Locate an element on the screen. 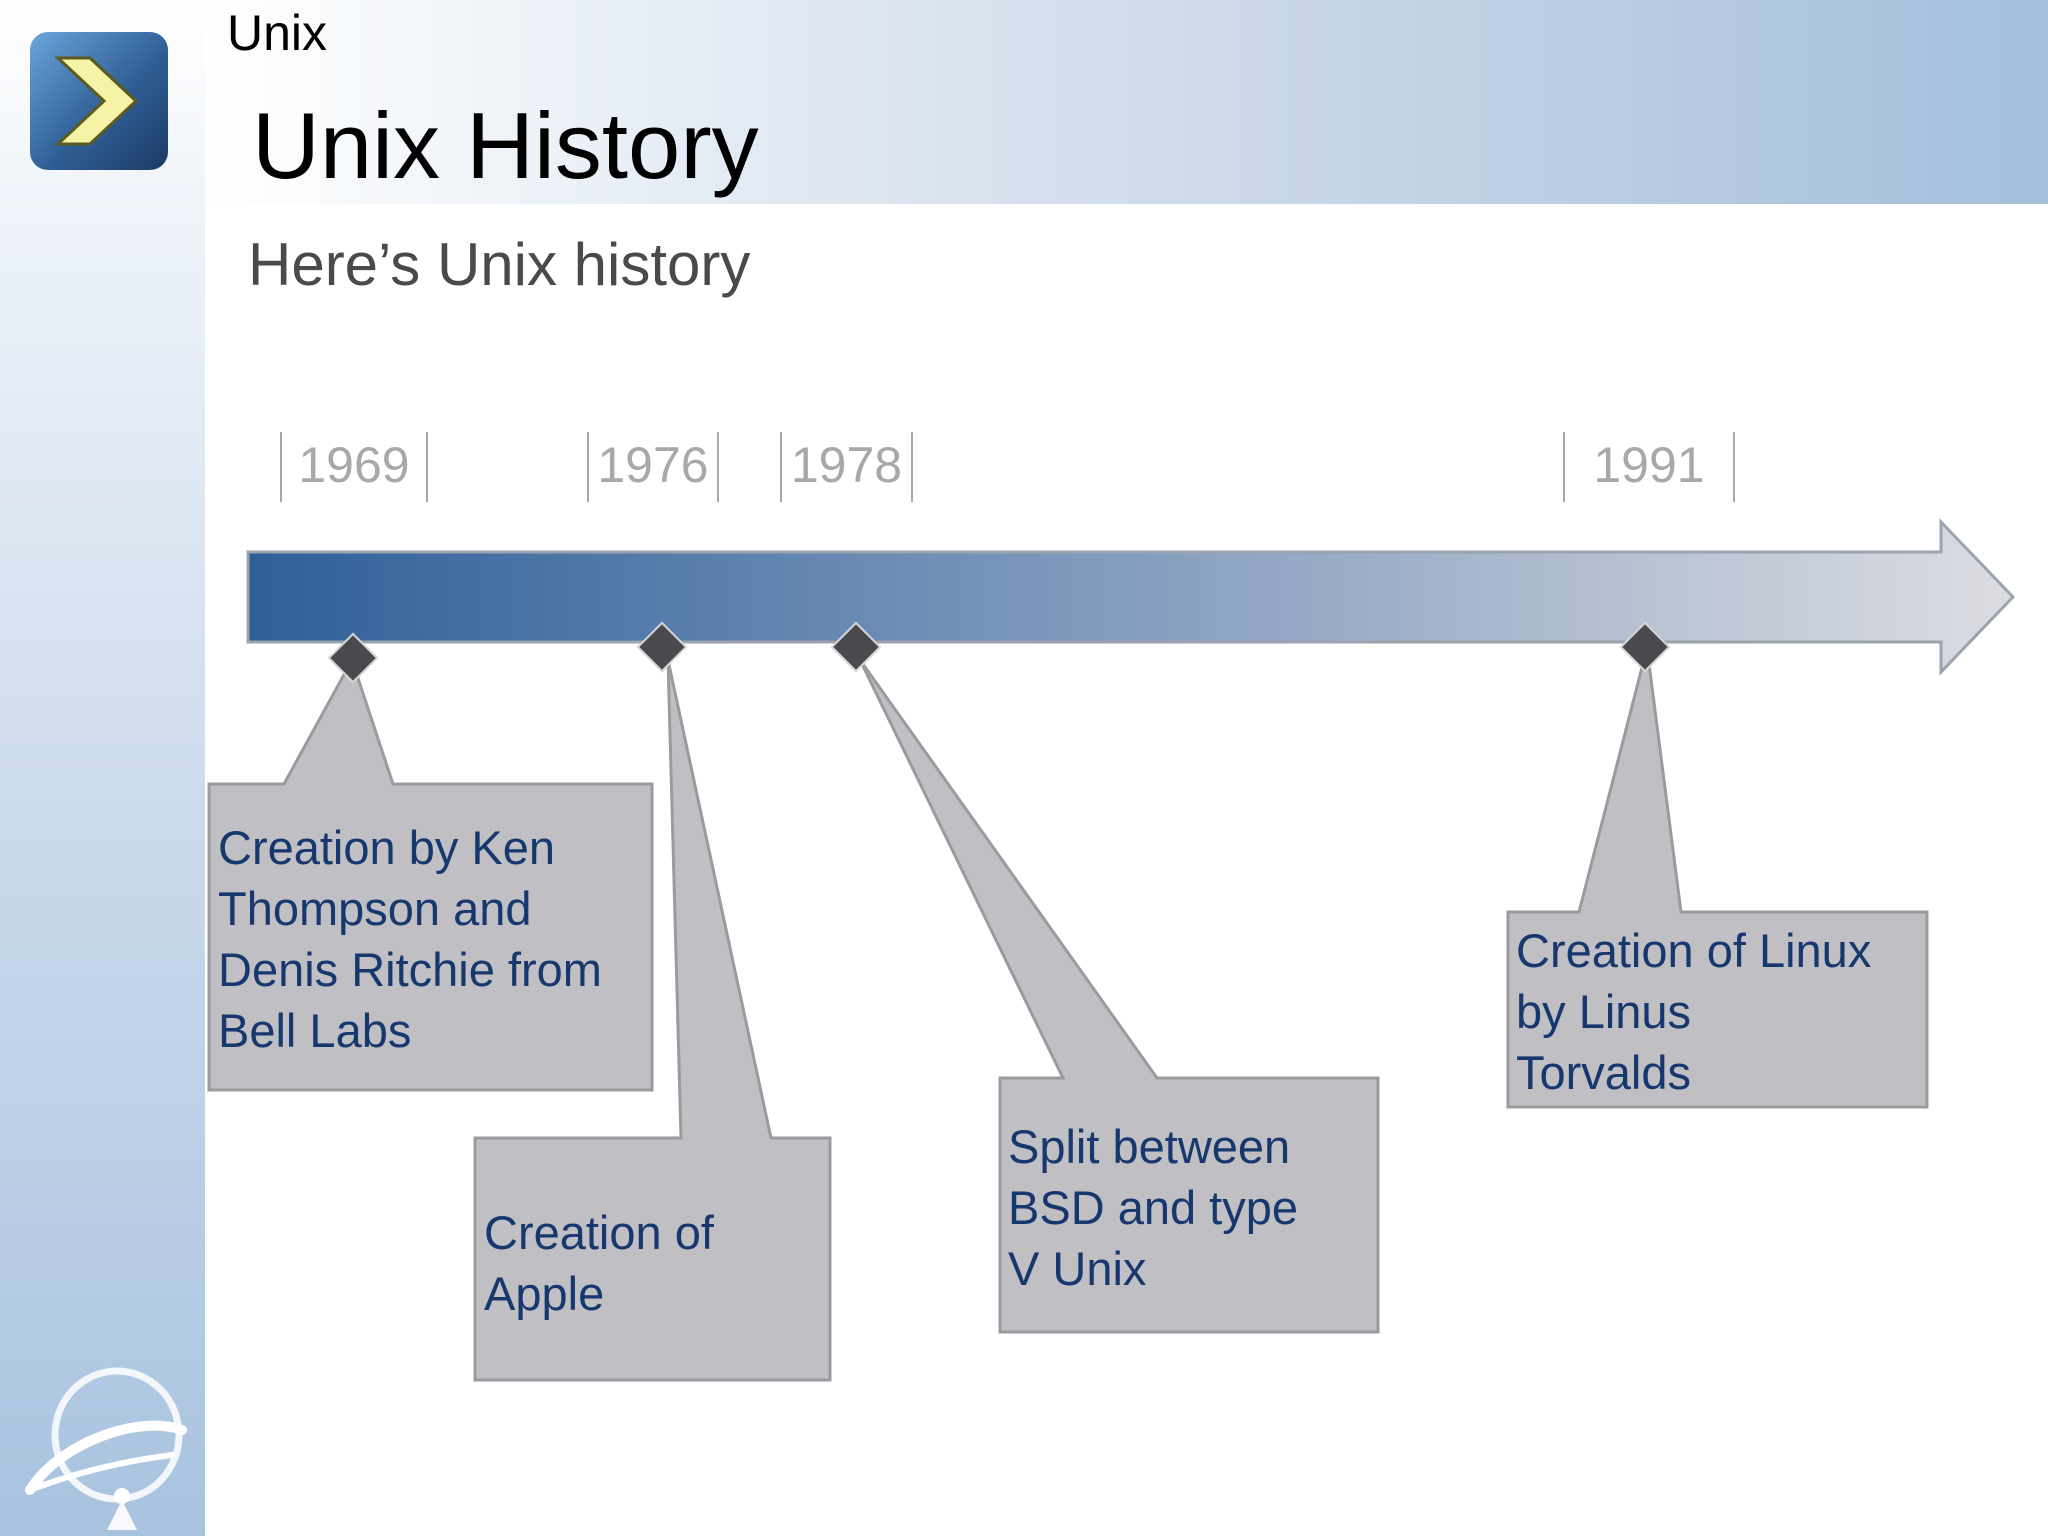 This screenshot has width=2048, height=1536. event-line: Denis Ritchie from is located at coordinates (410, 969).